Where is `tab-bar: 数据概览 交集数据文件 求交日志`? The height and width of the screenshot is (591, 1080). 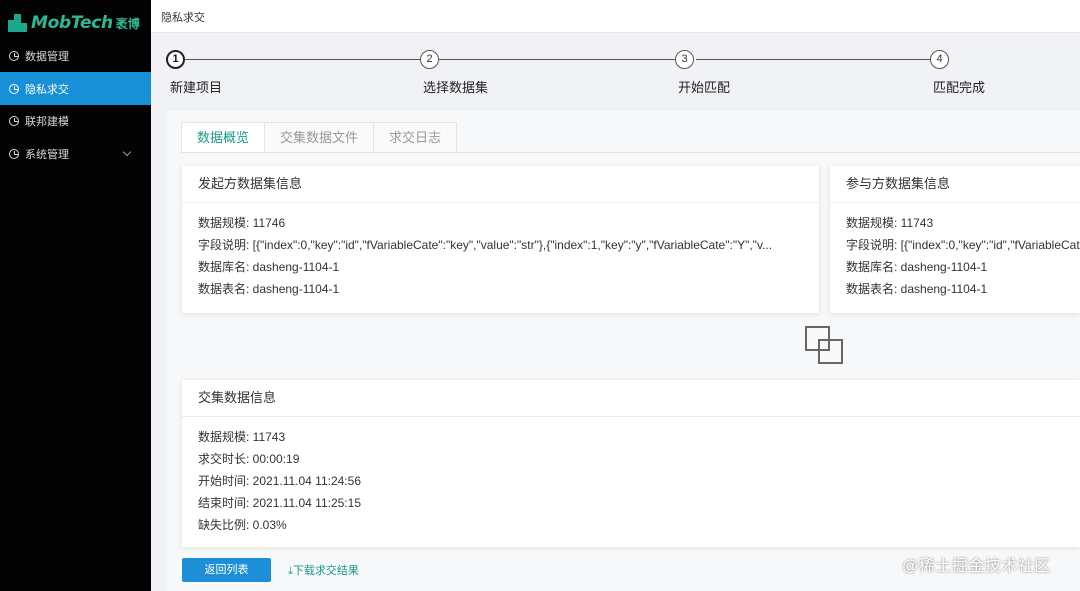
tab-bar: 数据概览 交集数据文件 求交日志 is located at coordinates (319, 137).